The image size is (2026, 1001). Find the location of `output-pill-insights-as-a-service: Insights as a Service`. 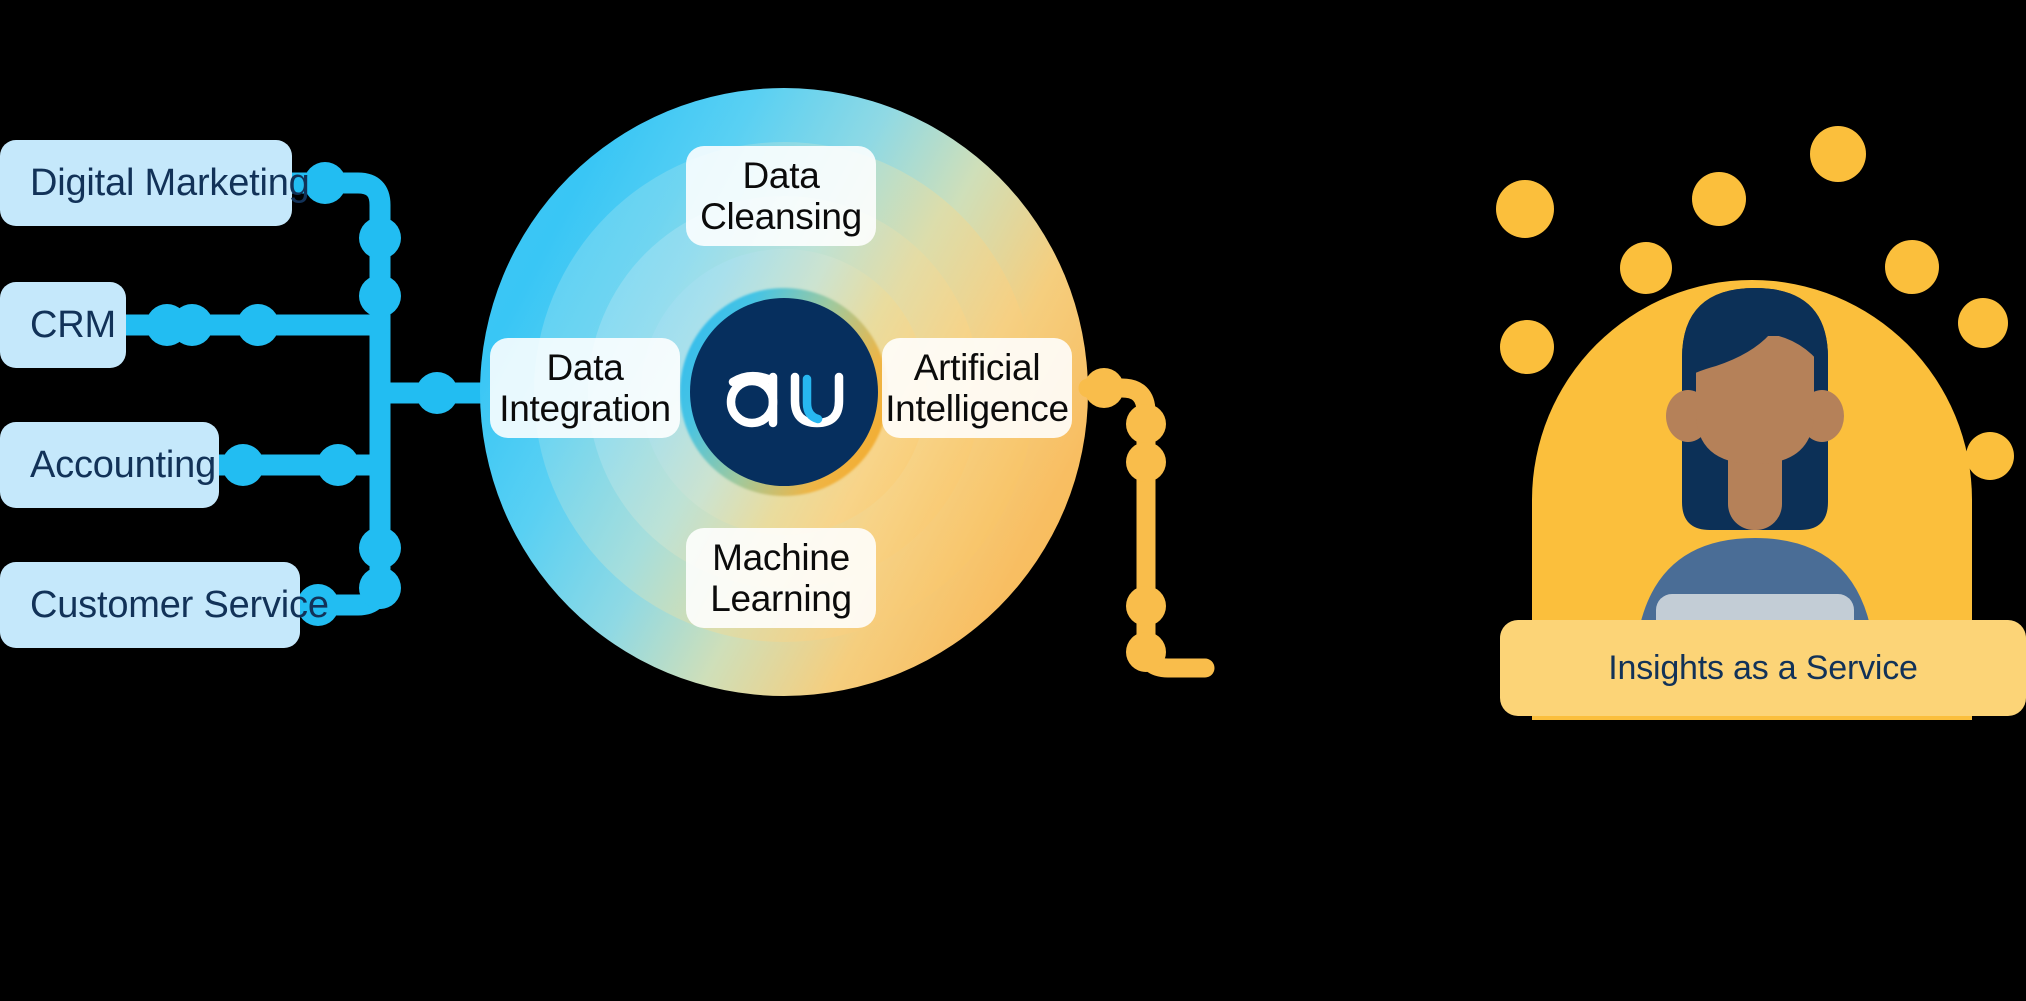

output-pill-insights-as-a-service: Insights as a Service is located at coordinates (1763, 668).